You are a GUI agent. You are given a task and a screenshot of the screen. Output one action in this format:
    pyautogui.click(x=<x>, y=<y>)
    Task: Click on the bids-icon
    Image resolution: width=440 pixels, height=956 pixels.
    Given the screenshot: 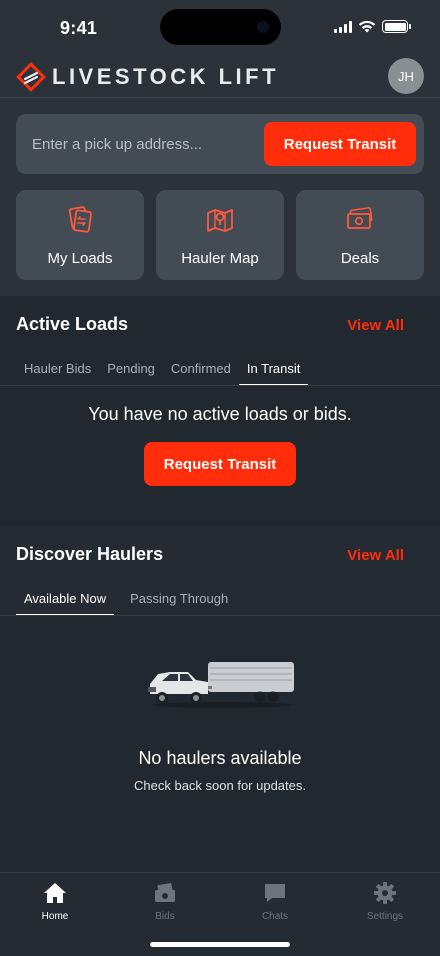 What is the action you would take?
    pyautogui.click(x=165, y=892)
    